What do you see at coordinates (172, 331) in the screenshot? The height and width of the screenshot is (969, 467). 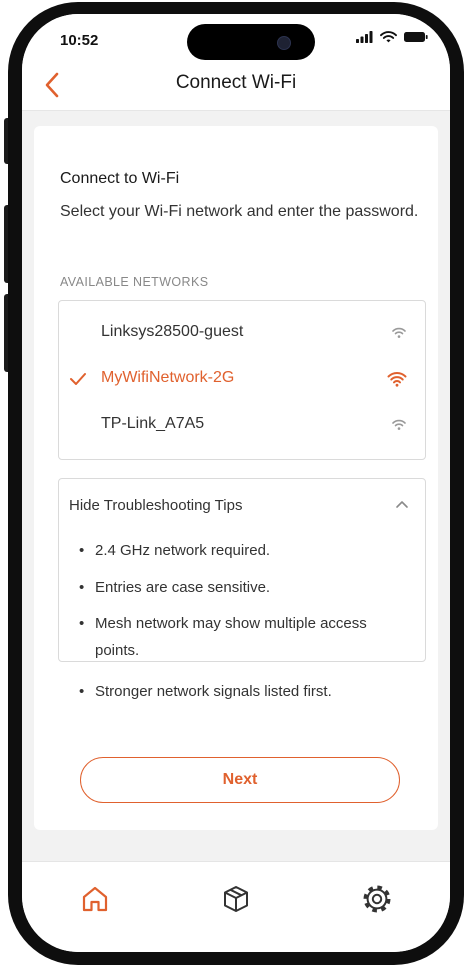 I see `network-name: Linksys28500-guest` at bounding box center [172, 331].